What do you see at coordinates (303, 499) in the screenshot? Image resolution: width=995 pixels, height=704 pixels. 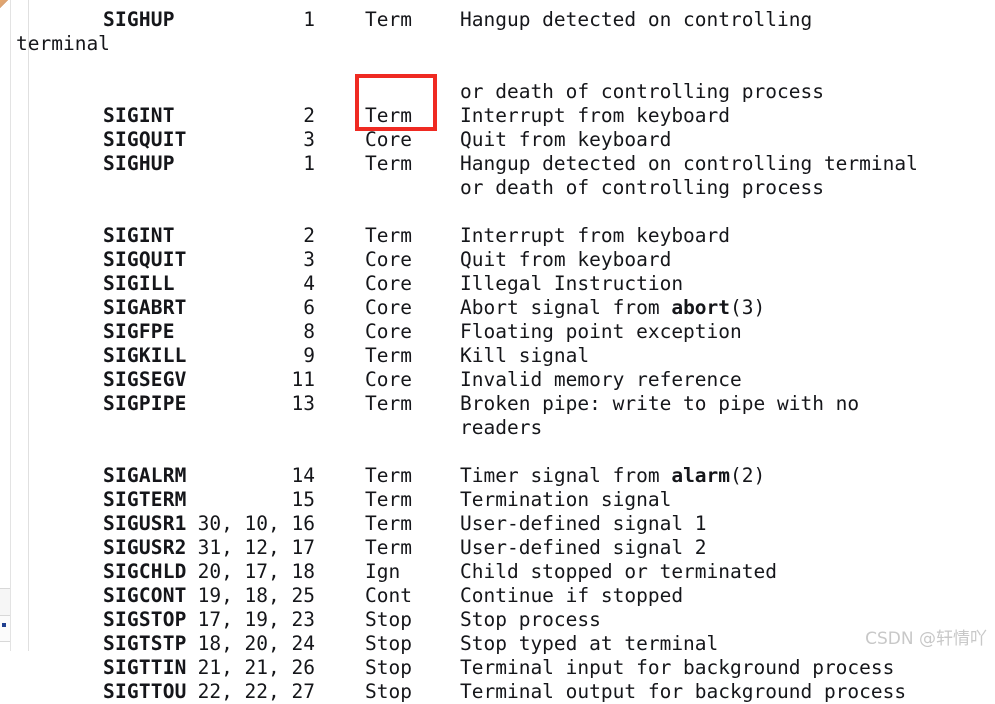 I see `signal-number: 15` at bounding box center [303, 499].